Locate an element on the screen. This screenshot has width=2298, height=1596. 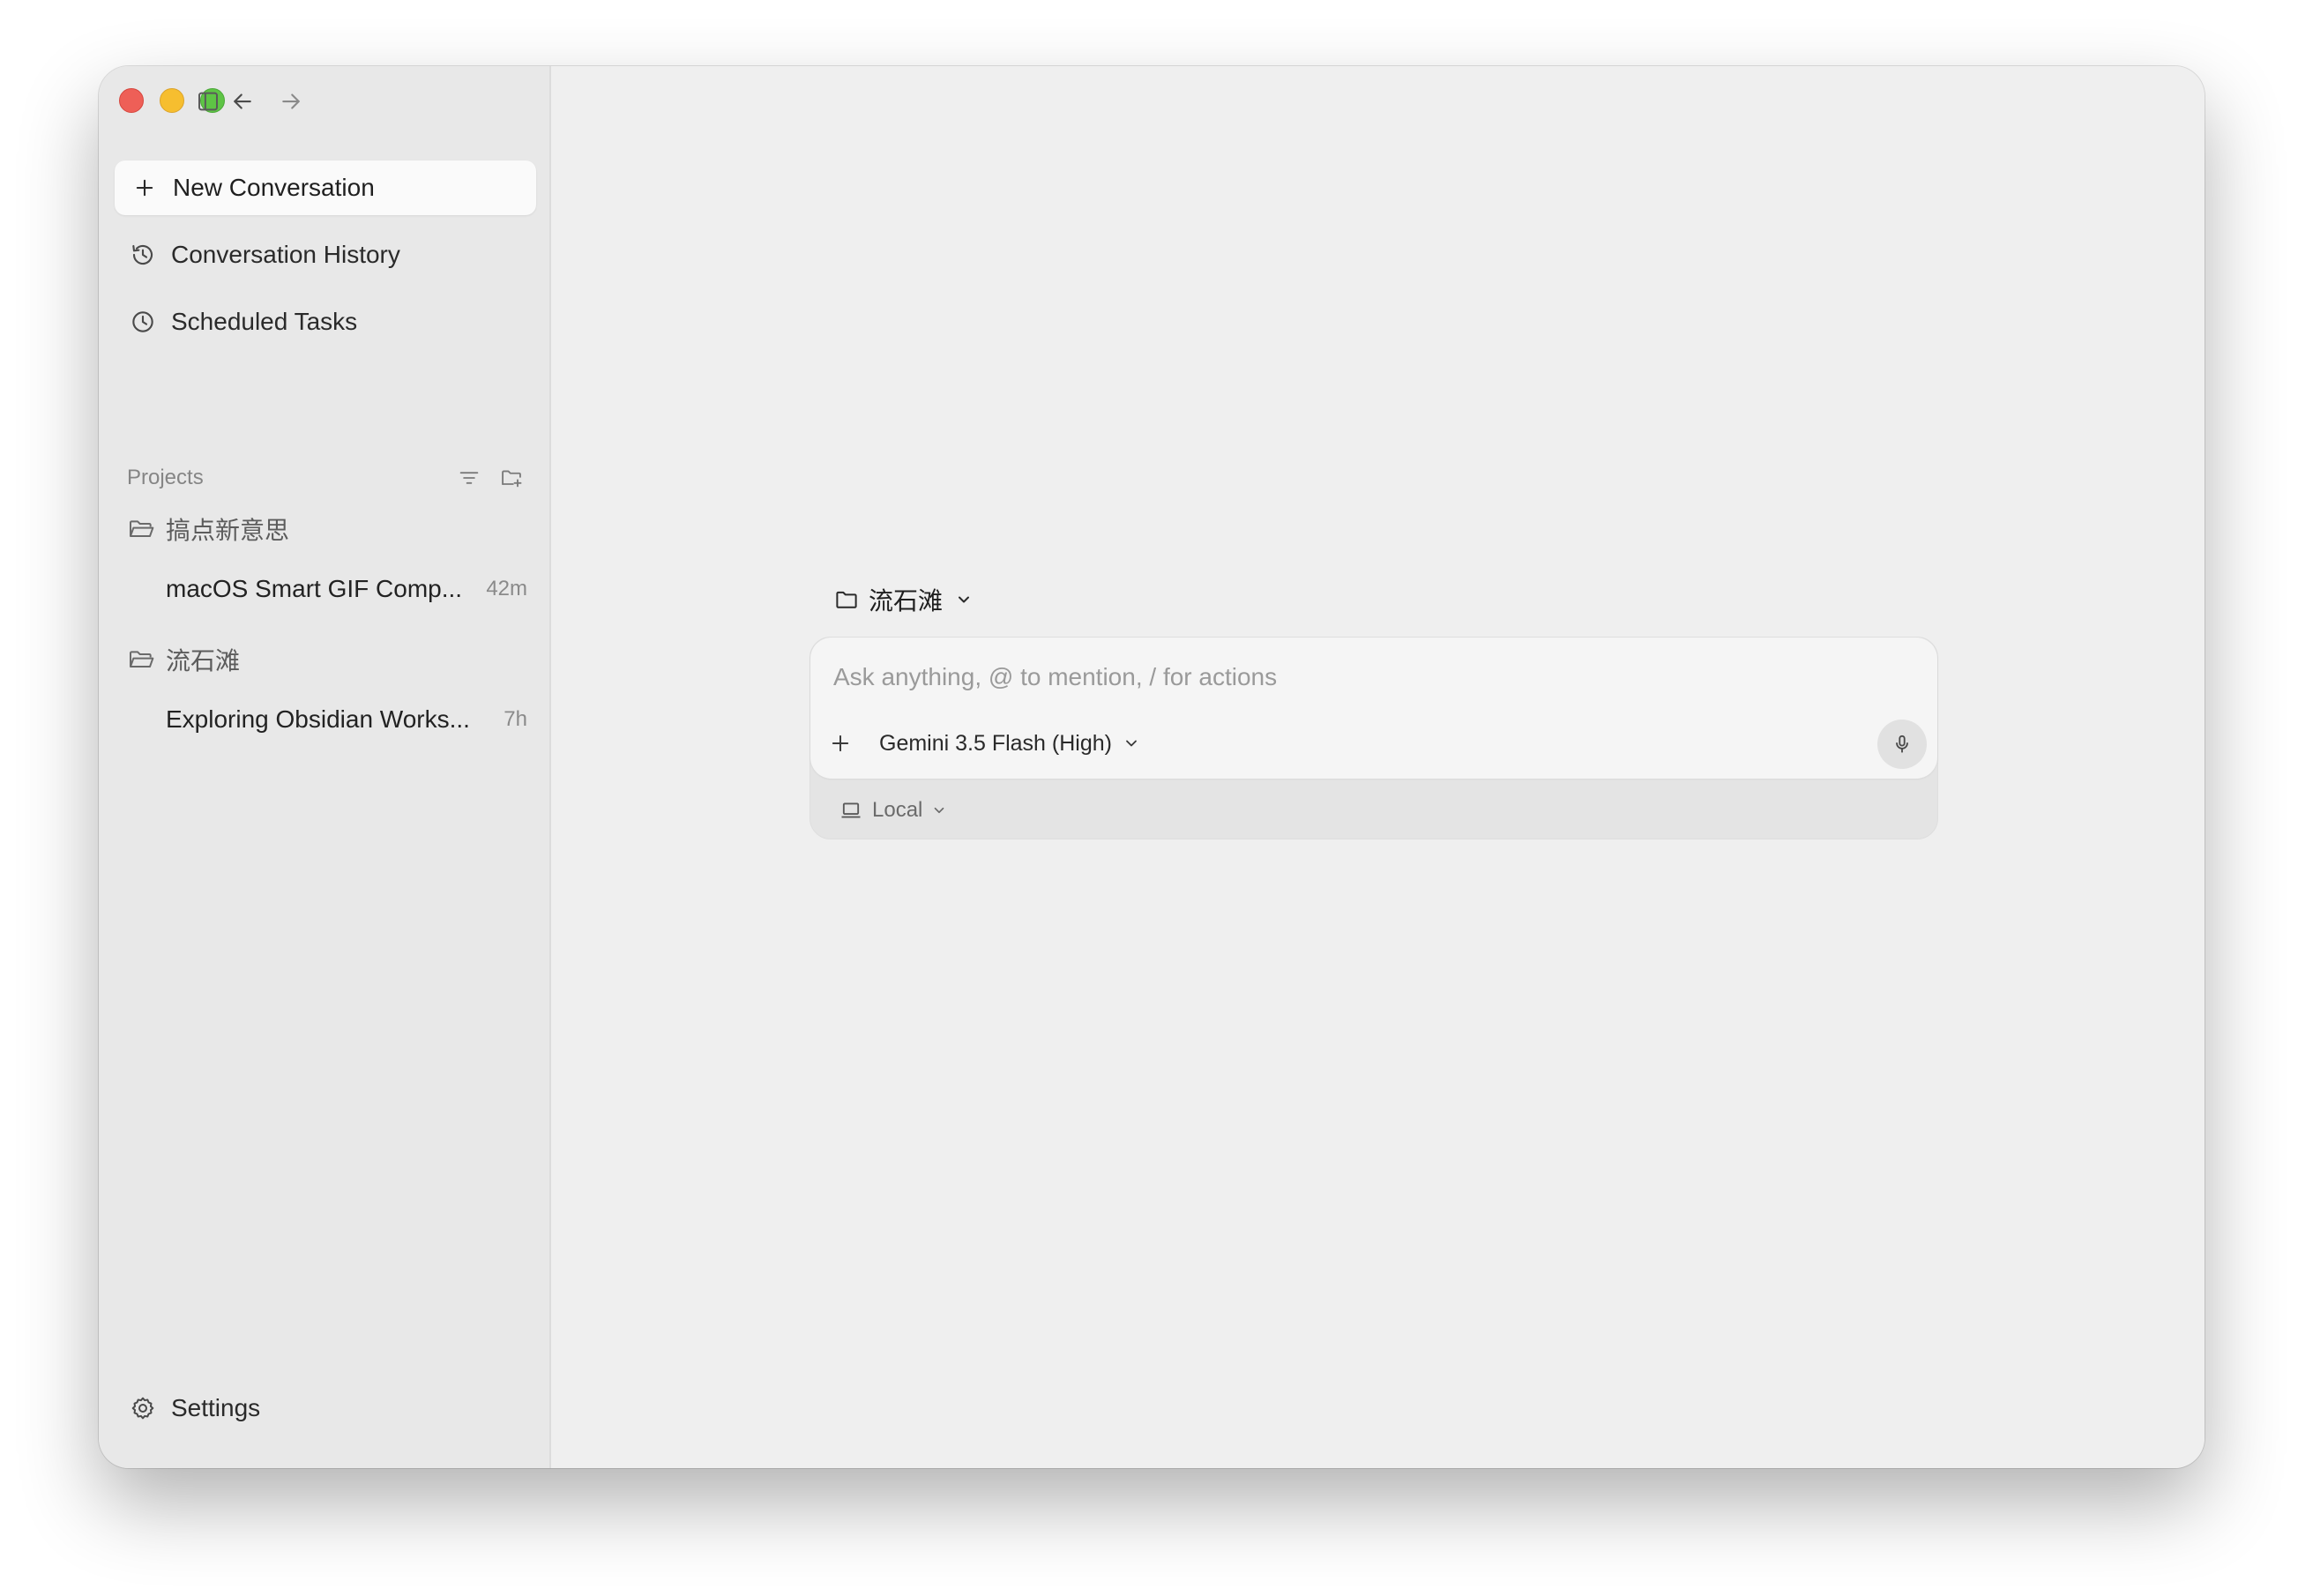
composer: Gemini 3.5 Flash (High) Local is located at coordinates (1374, 738).